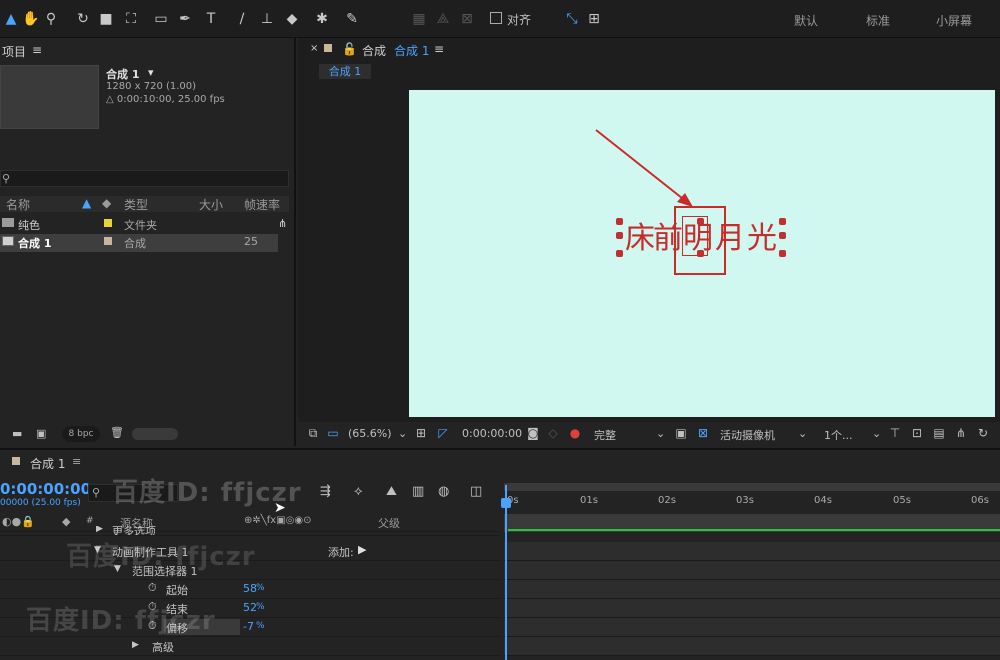 This screenshot has height=660, width=1000. I want to click on property-value: -7, so click(248, 626).